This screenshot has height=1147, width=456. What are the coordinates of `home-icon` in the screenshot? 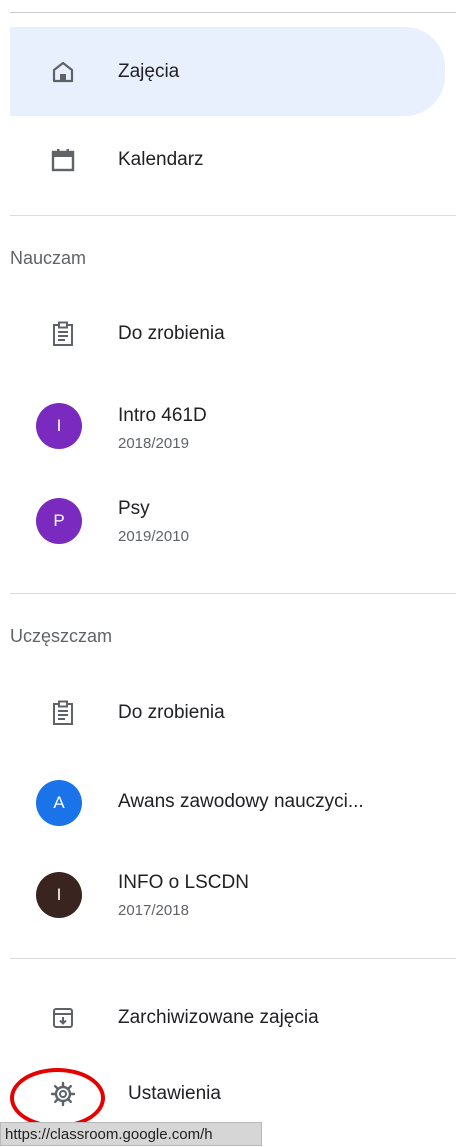 It's located at (63, 72).